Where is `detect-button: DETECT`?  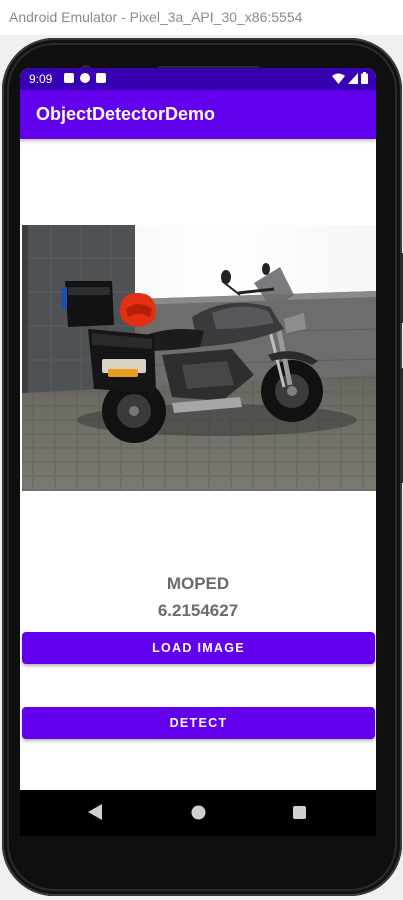
detect-button: DETECT is located at coordinates (198, 723).